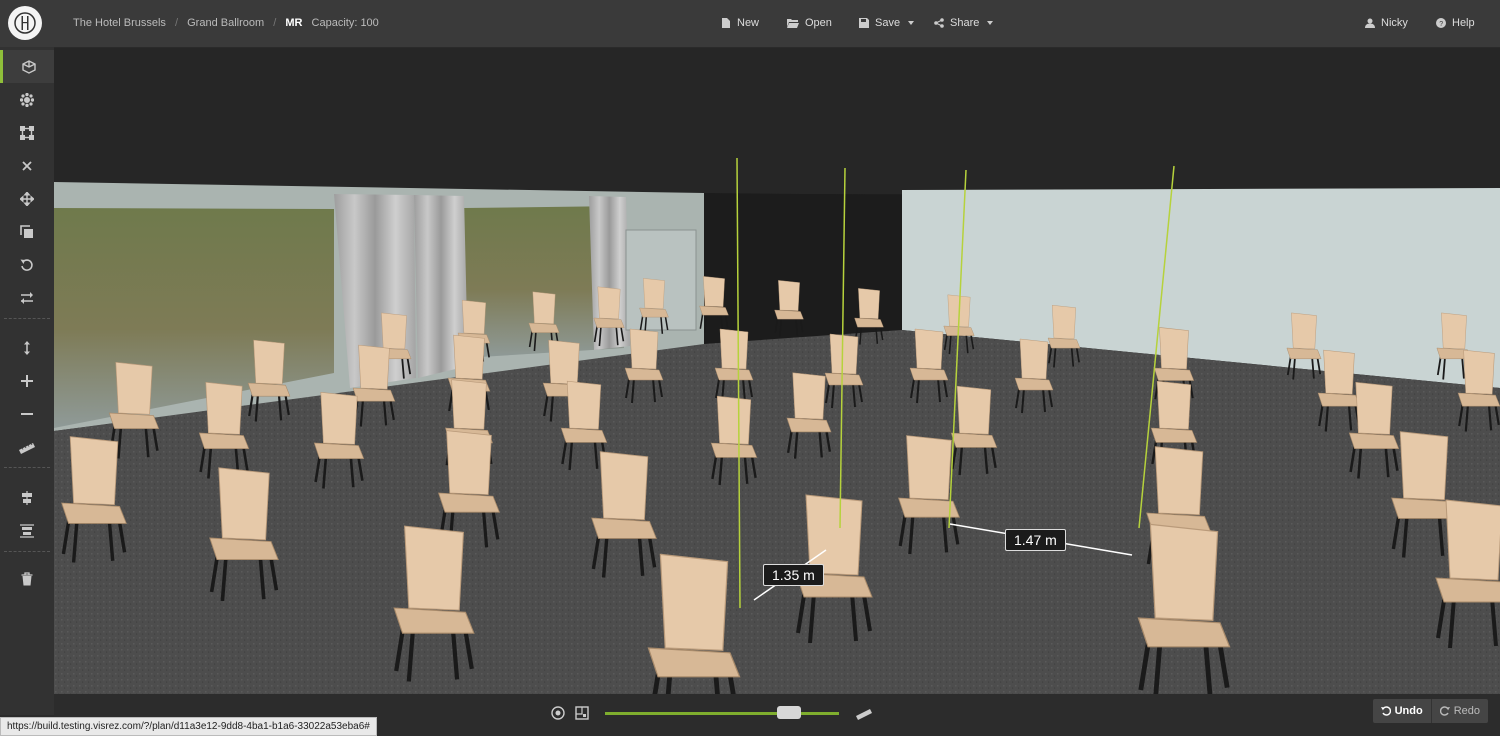 The width and height of the screenshot is (1500, 736). Describe the element at coordinates (225, 23) in the screenshot. I see `breadcrumb-room: Grand Ballroom` at that location.